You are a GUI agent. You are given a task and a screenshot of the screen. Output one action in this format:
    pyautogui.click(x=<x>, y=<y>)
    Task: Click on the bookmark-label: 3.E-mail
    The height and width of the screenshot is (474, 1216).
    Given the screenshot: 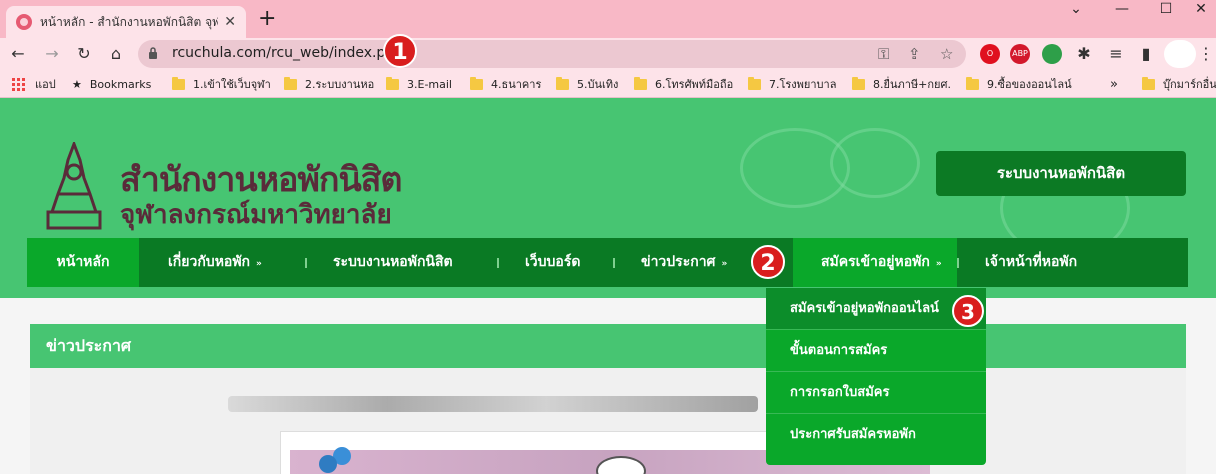 What is the action you would take?
    pyautogui.click(x=429, y=84)
    